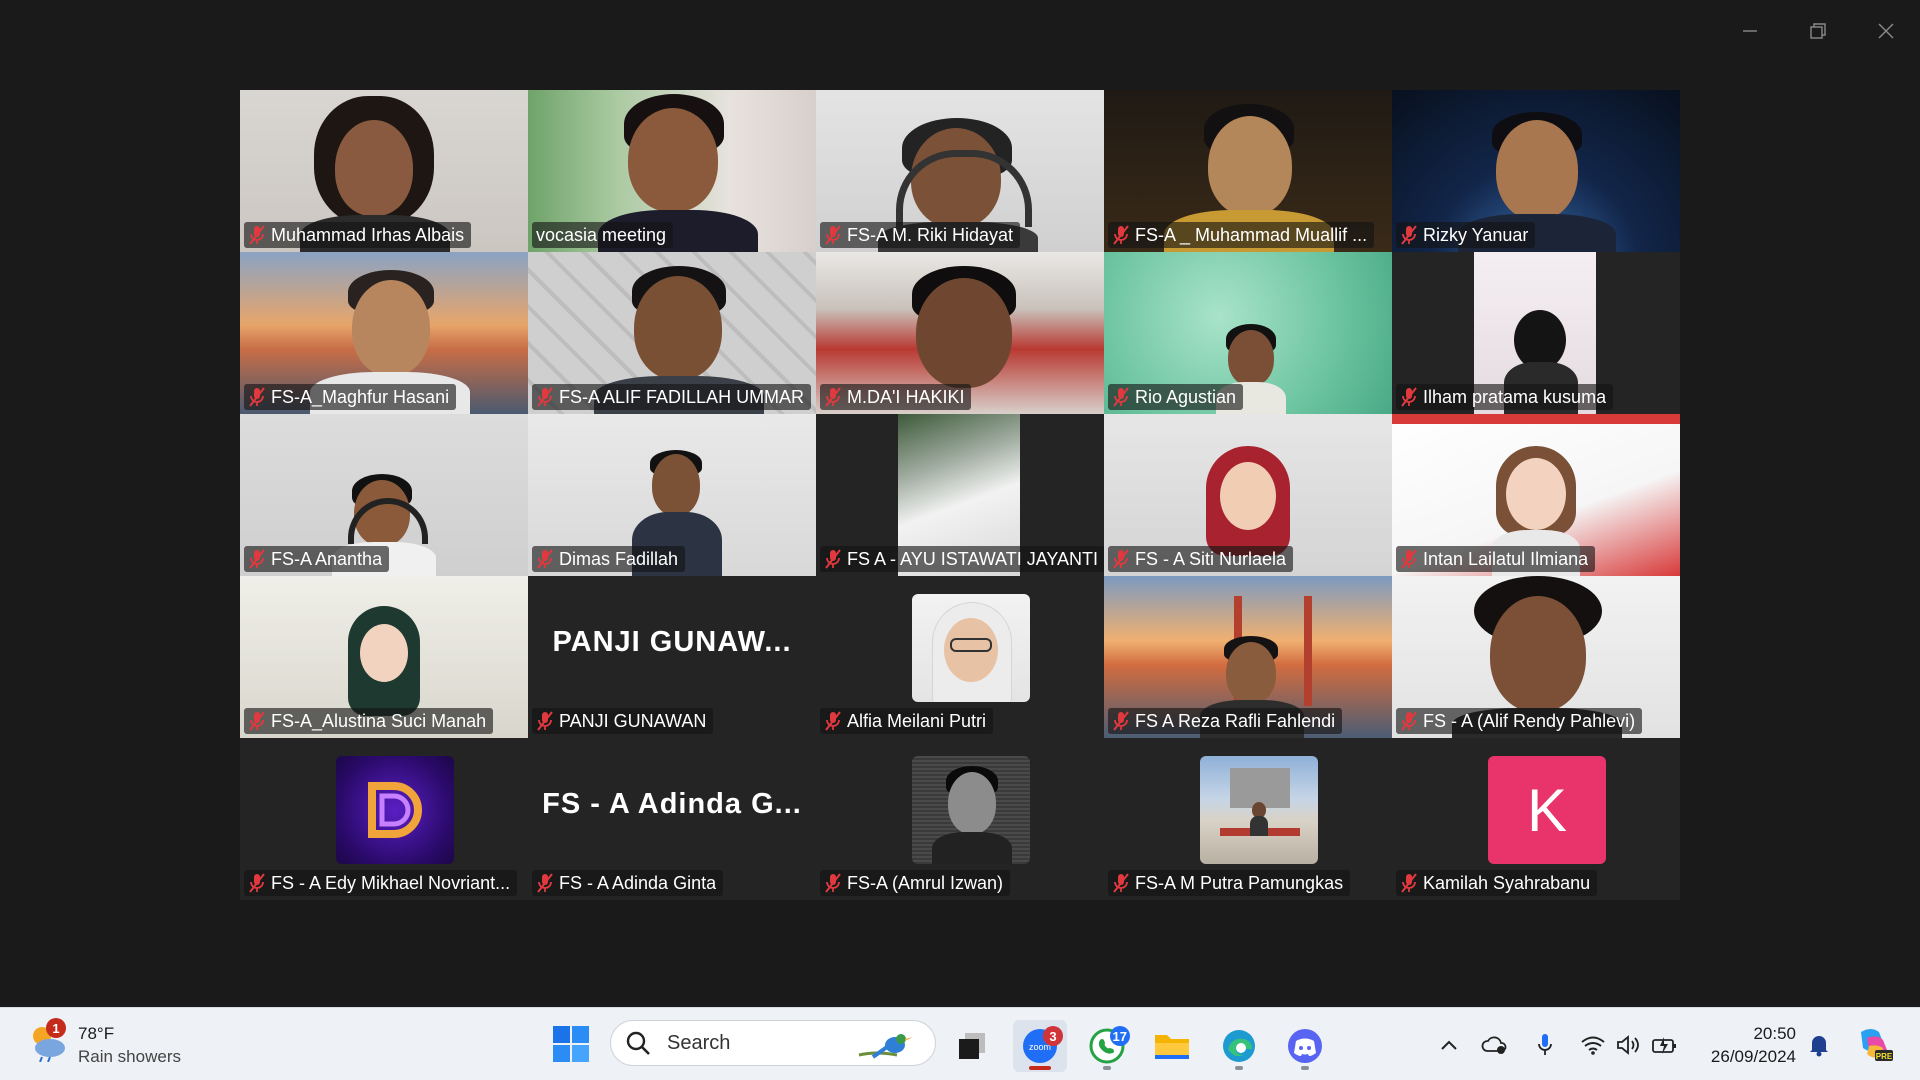 This screenshot has width=1920, height=1080. I want to click on search-highlight-bird-icon, so click(885, 1046).